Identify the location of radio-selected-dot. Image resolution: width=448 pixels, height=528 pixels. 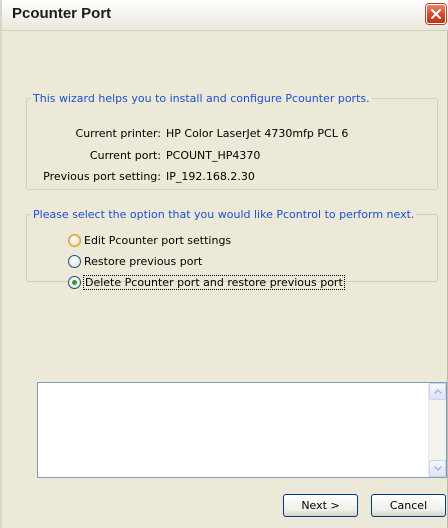
(74, 282).